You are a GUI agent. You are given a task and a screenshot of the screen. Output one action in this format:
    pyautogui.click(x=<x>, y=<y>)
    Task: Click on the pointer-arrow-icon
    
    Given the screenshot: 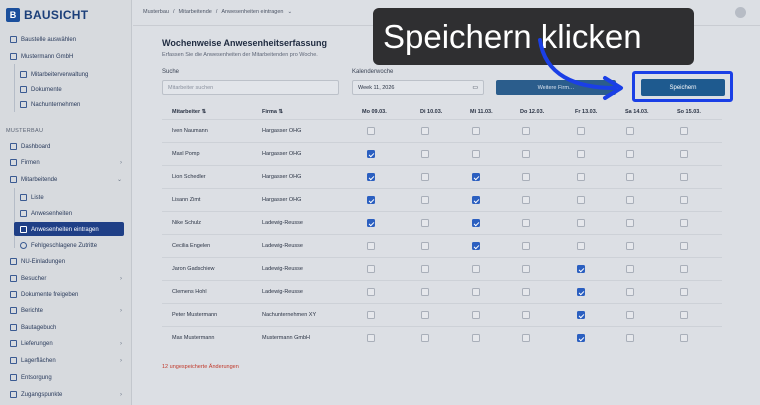 What is the action you would take?
    pyautogui.click(x=580, y=69)
    